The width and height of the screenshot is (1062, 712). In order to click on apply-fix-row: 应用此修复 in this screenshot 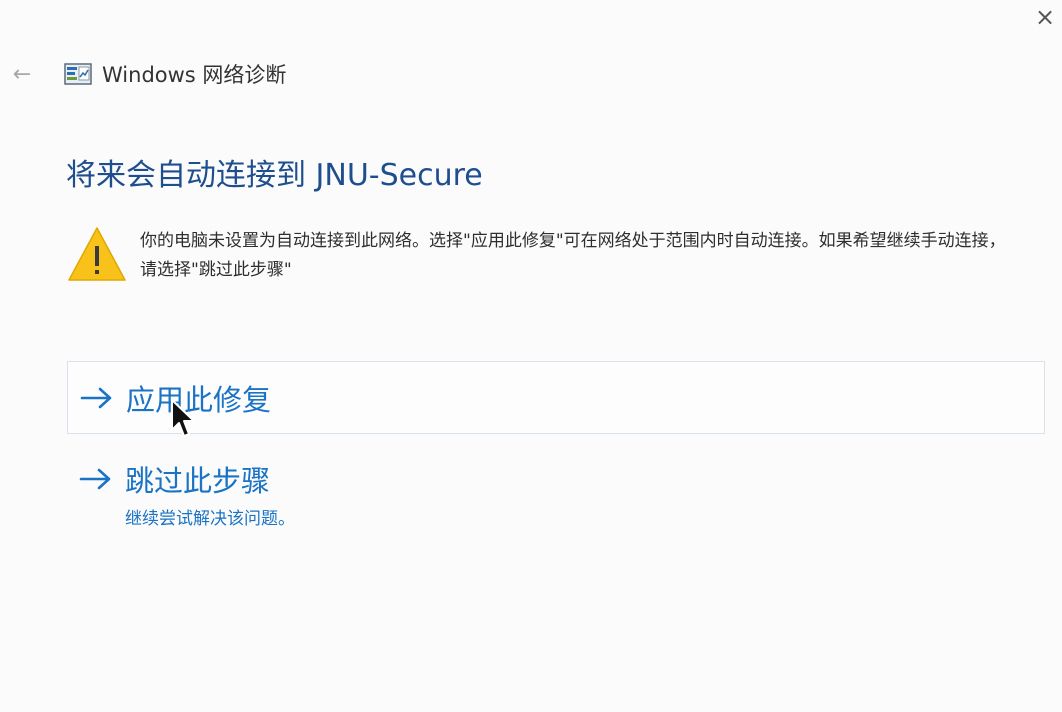, I will do `click(169, 398)`.